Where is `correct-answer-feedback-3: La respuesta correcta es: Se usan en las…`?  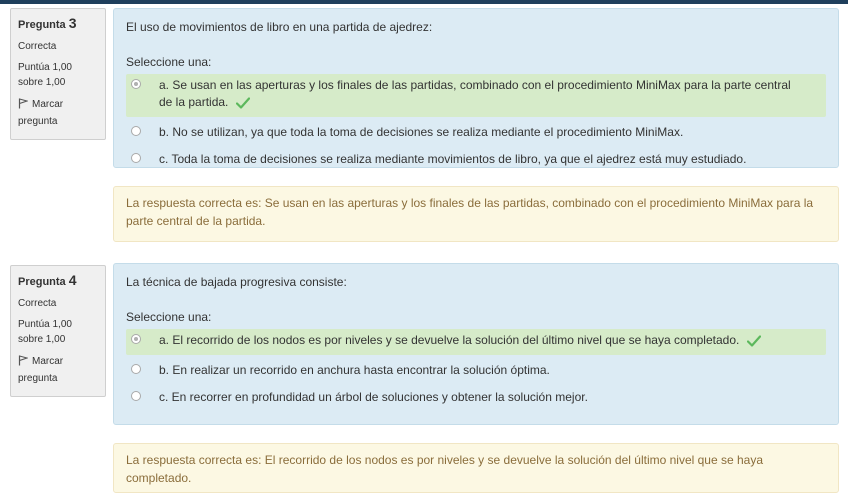
correct-answer-feedback-3: La respuesta correcta es: Se usan en las… is located at coordinates (476, 214).